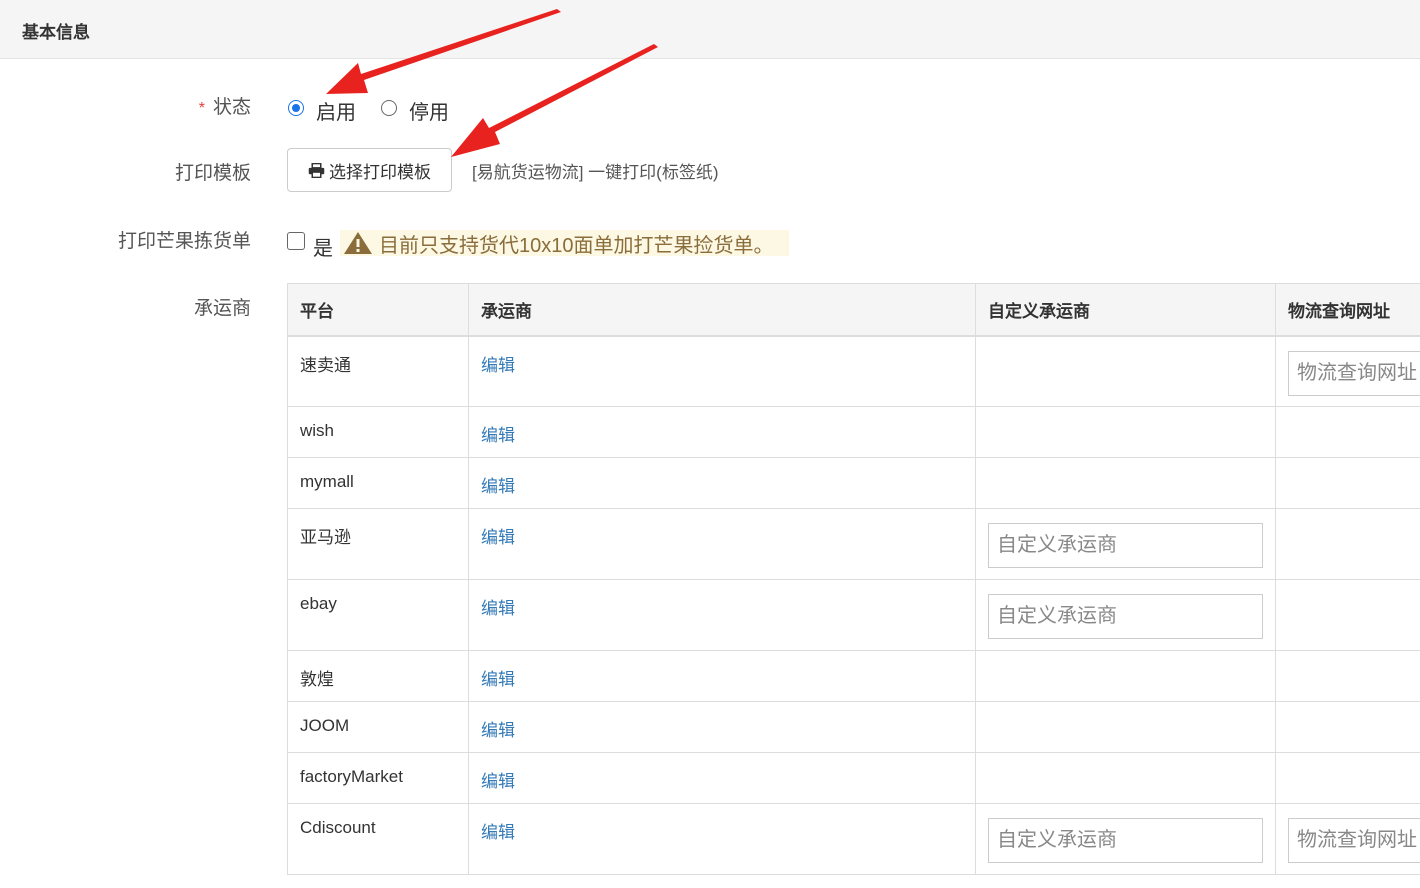 The image size is (1420, 888). Describe the element at coordinates (378, 839) in the screenshot. I see `platform-cell: Cdiscount` at that location.